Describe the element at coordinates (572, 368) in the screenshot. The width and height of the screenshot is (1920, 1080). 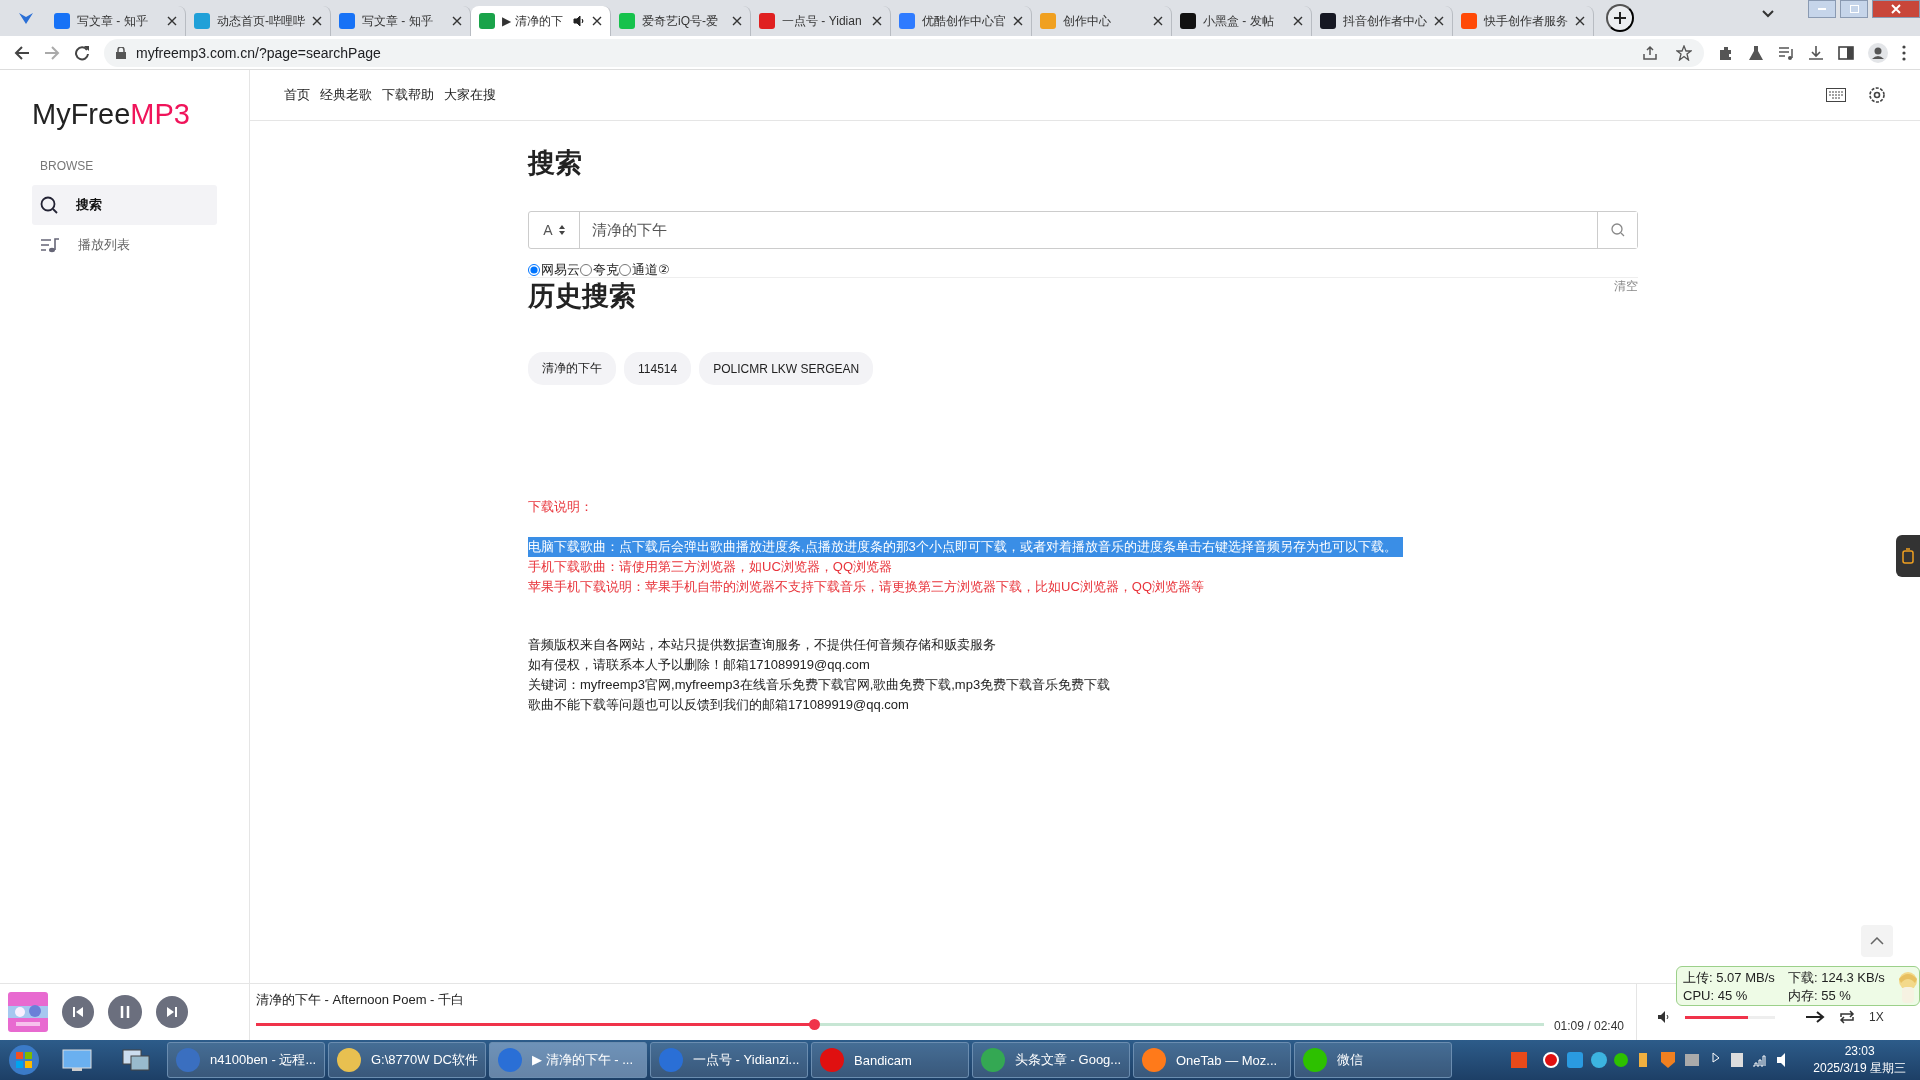
I see `history-chip: 清净的下午` at that location.